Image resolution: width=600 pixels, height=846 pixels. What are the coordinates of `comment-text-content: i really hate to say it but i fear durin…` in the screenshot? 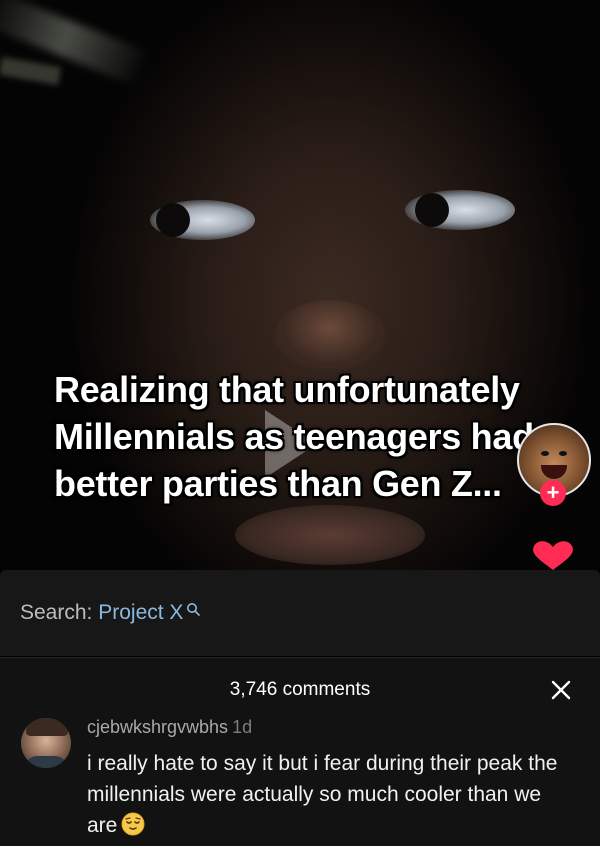 It's located at (322, 794).